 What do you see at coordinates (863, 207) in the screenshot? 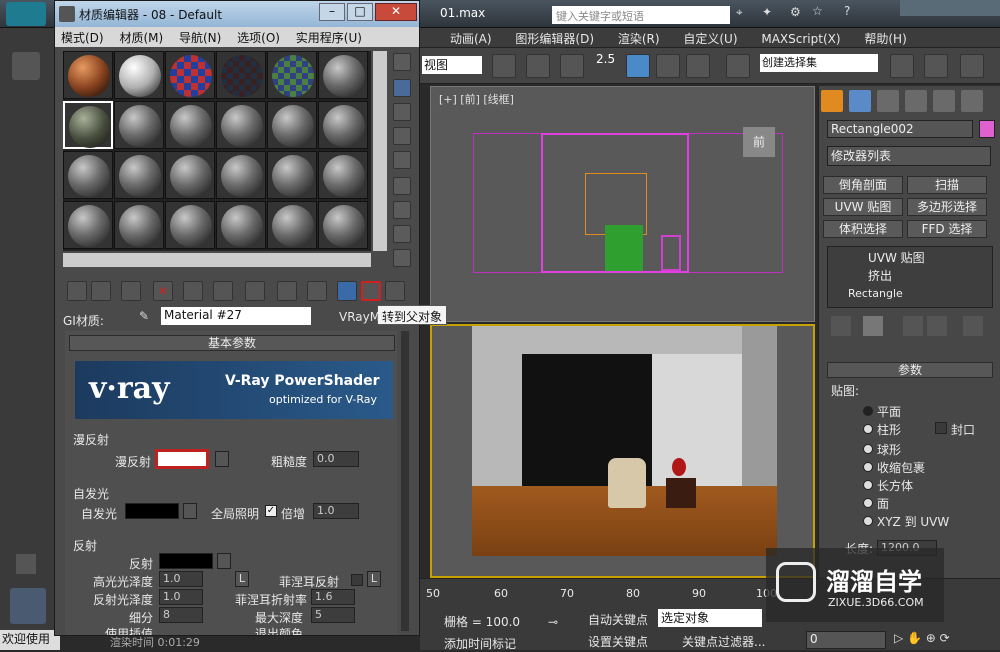
I see `uvw-map-button: UVW 贴图` at bounding box center [863, 207].